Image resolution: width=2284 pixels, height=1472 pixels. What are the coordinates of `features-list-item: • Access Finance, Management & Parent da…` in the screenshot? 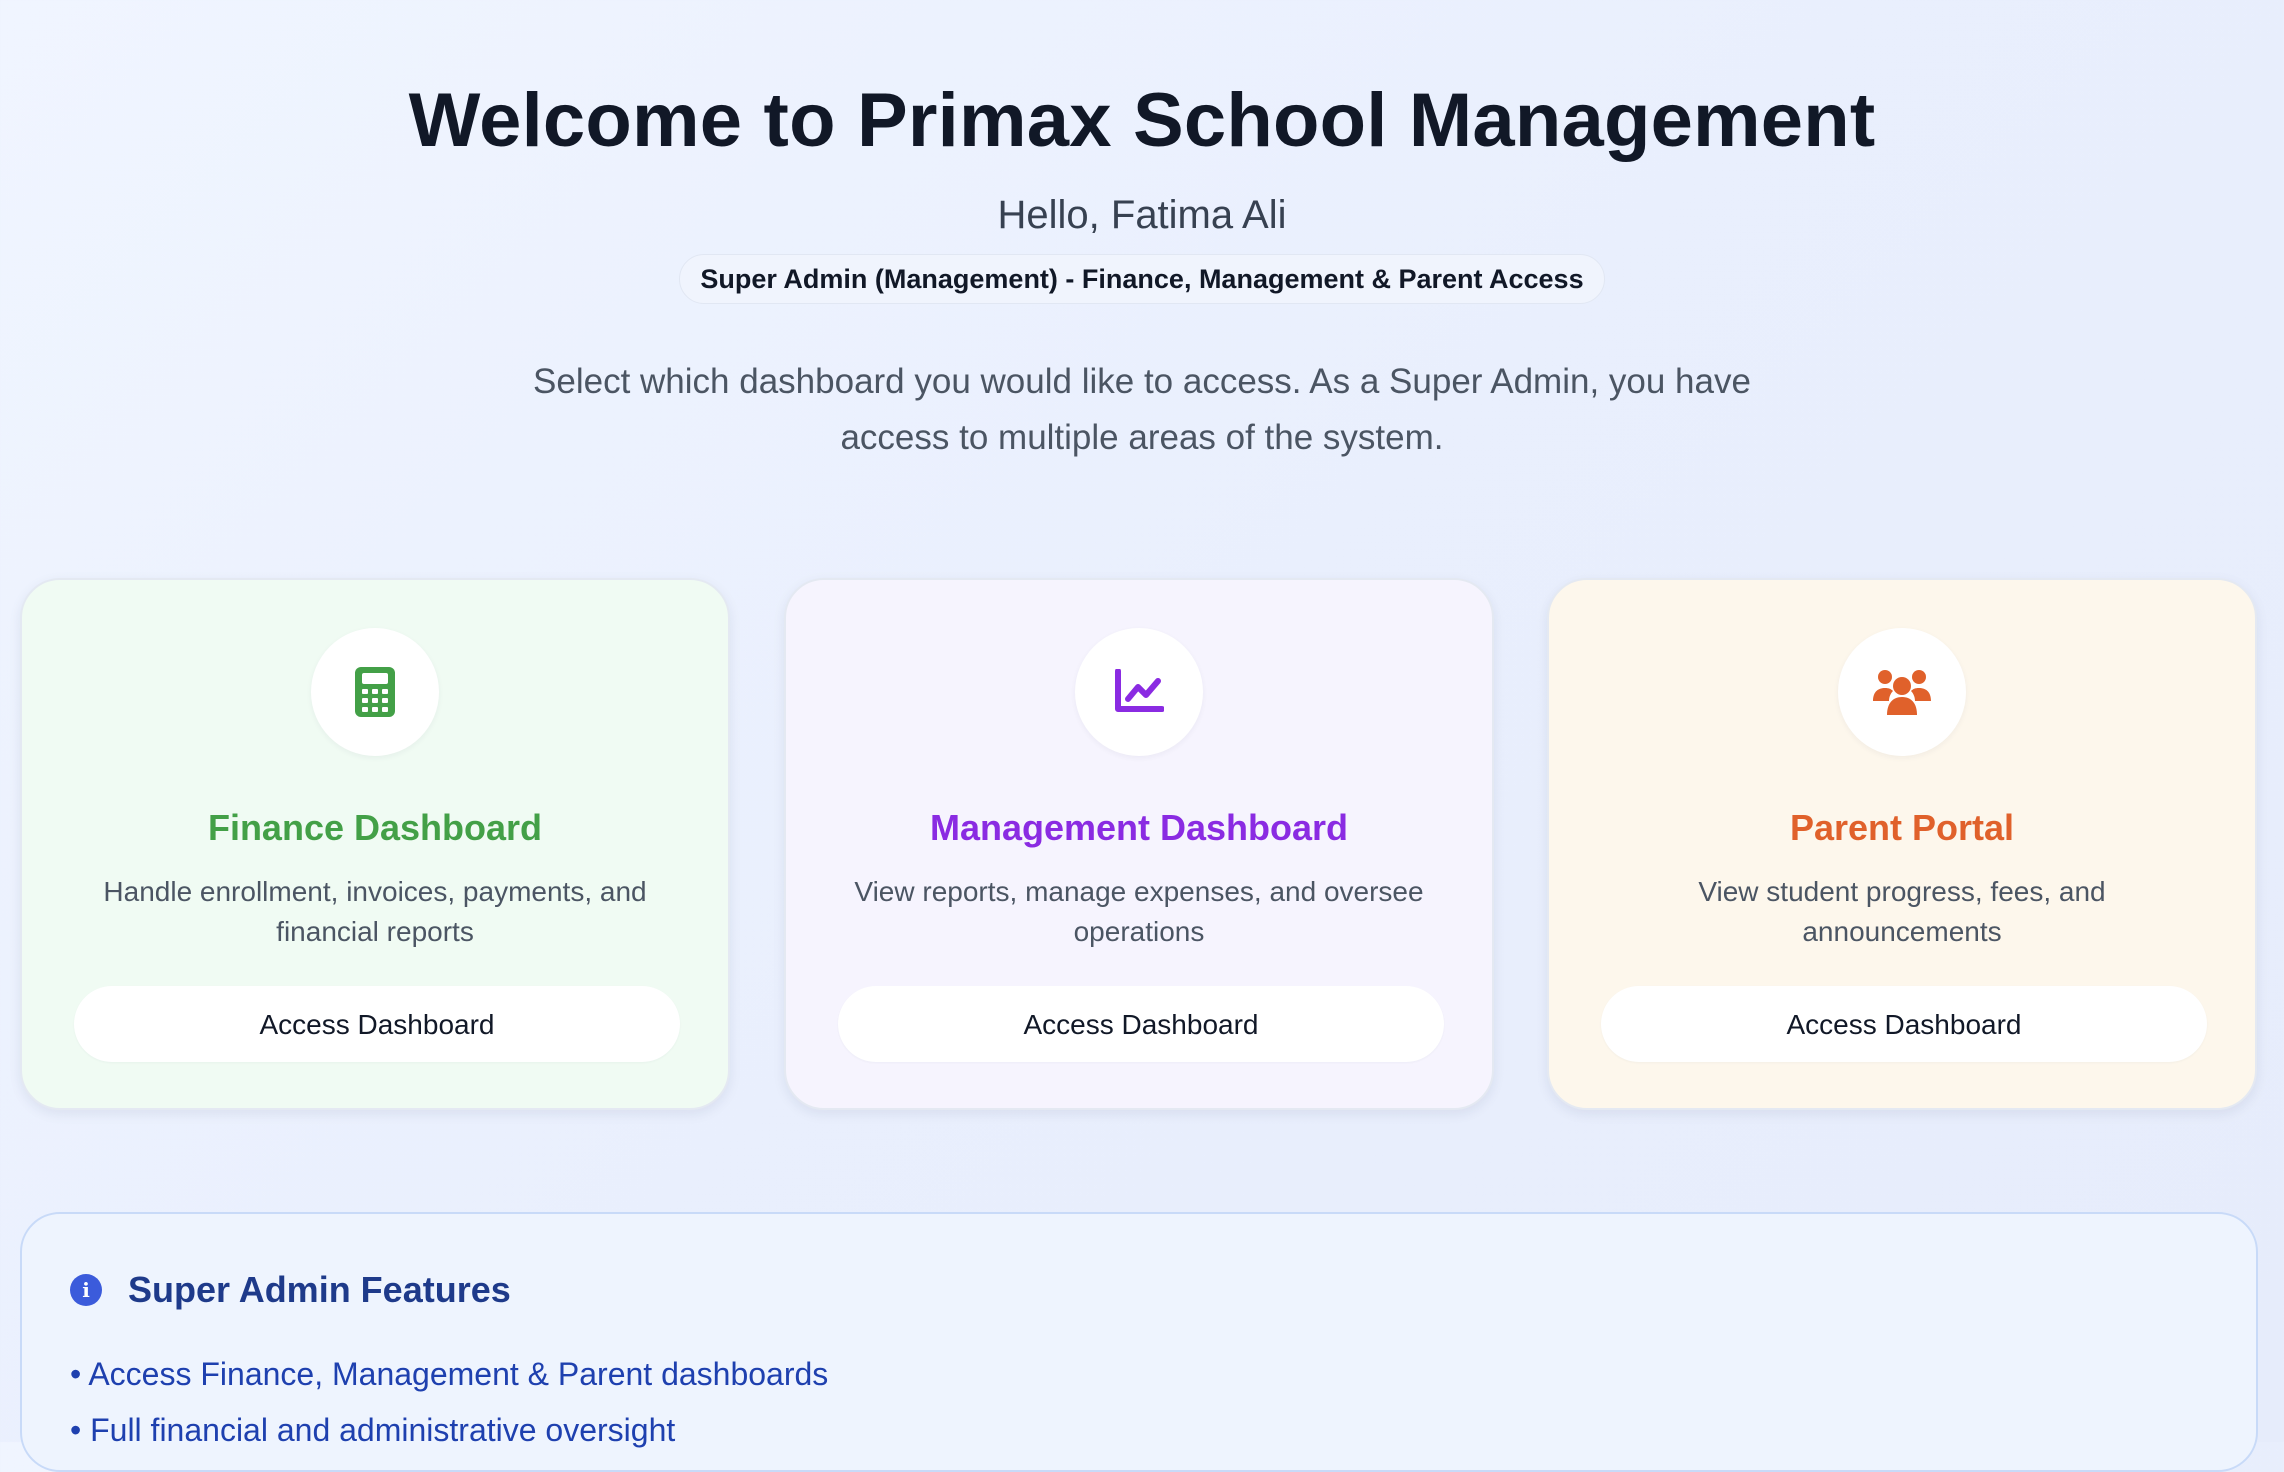 It's located at (449, 1374).